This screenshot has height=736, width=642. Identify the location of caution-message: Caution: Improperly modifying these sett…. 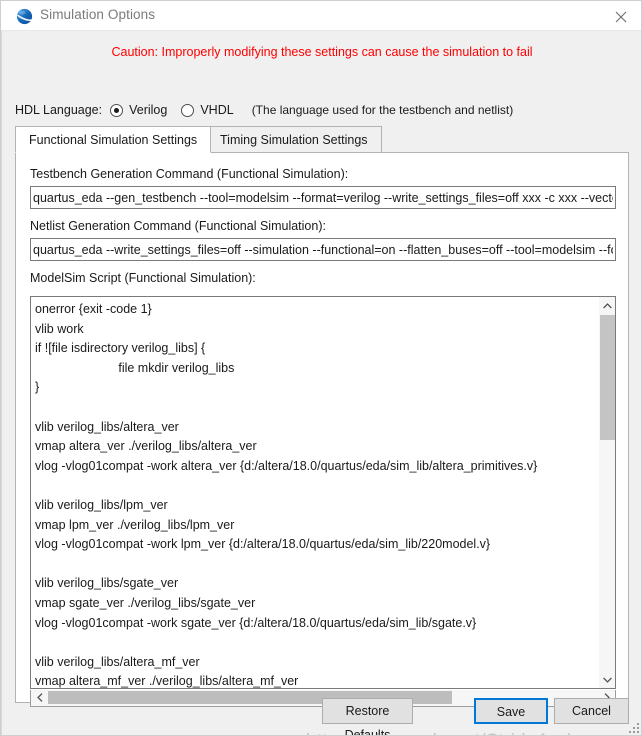
(322, 52).